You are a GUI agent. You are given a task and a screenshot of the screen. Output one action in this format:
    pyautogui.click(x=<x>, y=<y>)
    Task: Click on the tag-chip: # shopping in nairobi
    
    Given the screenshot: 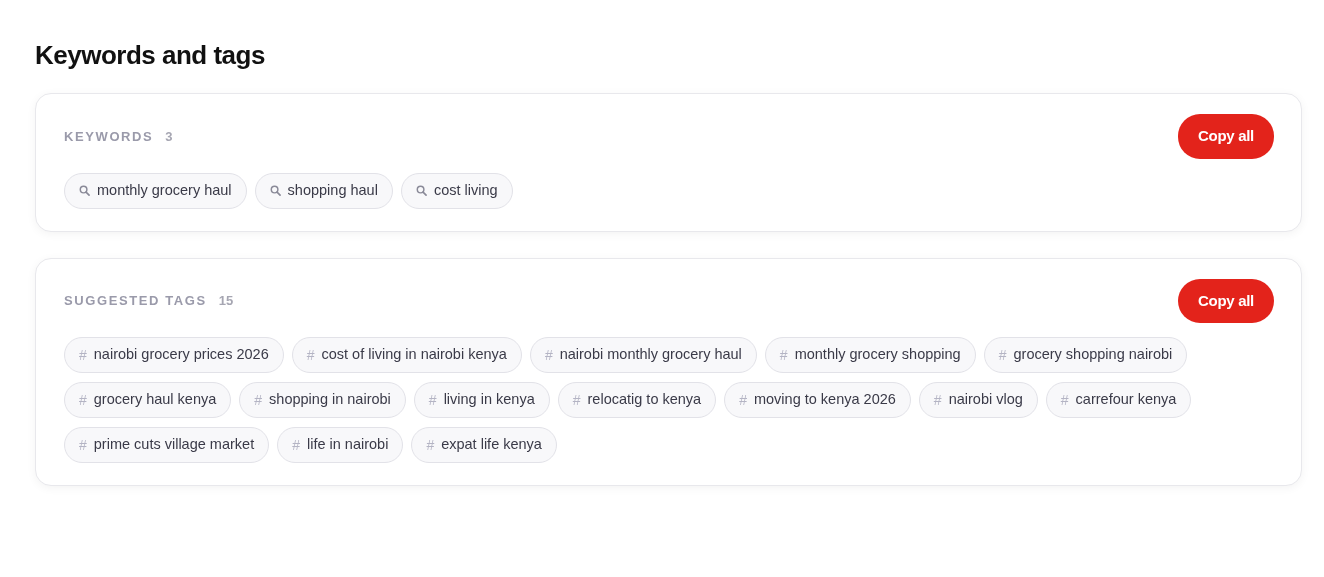 What is the action you would take?
    pyautogui.click(x=322, y=400)
    